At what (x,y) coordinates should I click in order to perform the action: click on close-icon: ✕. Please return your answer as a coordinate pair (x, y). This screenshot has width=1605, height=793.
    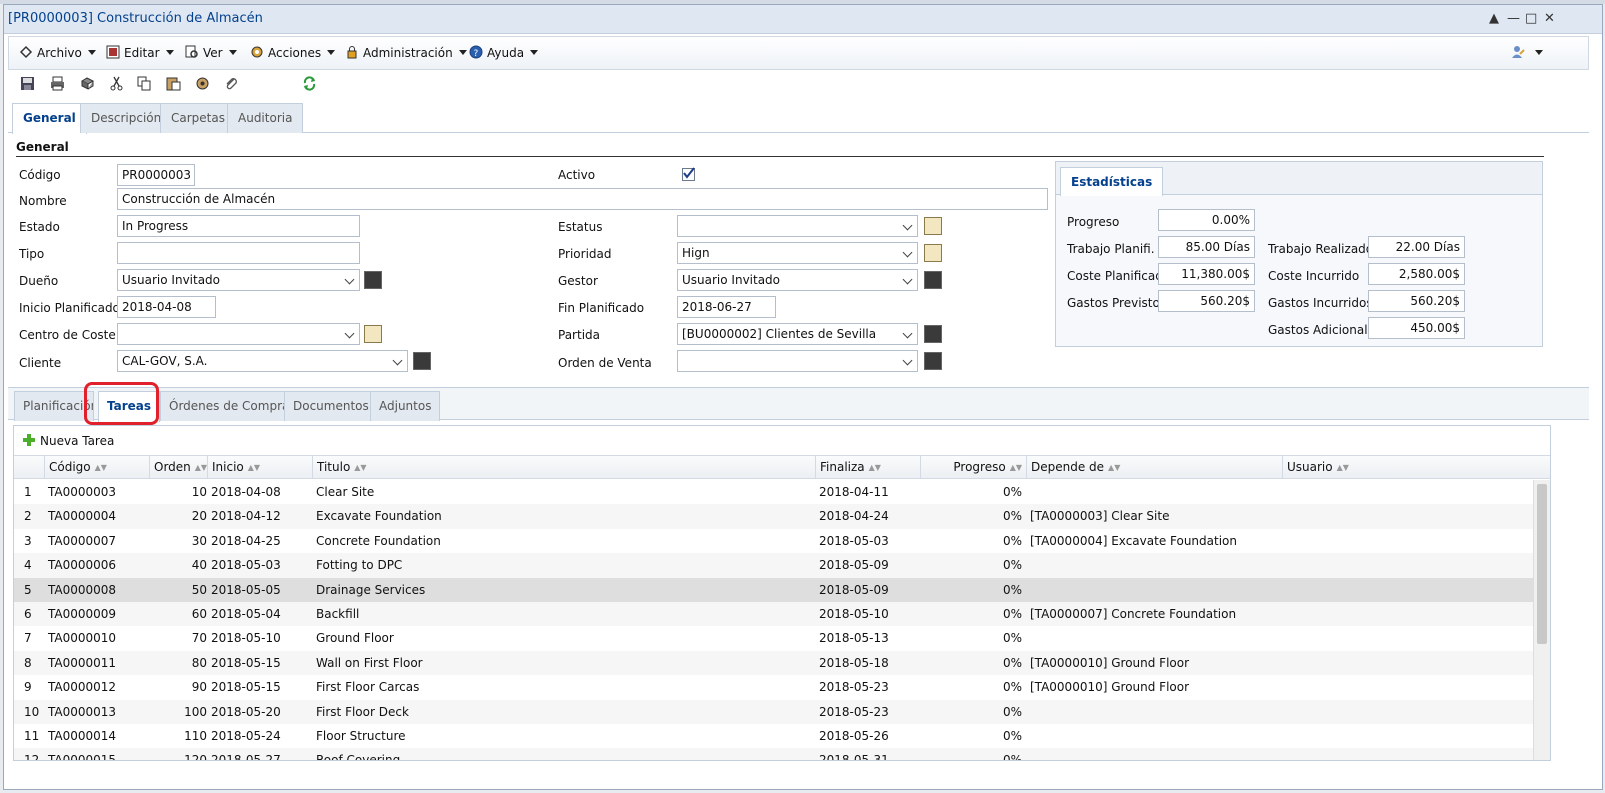
    Looking at the image, I should click on (1549, 18).